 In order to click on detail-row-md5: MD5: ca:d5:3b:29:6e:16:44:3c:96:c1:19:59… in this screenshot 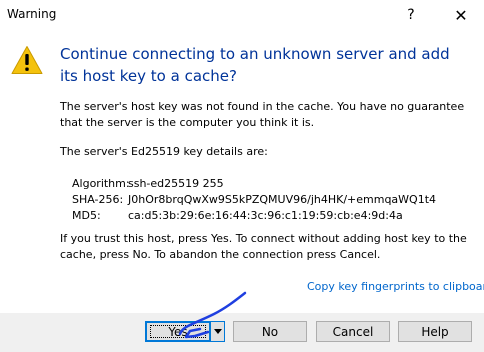, I will do `click(254, 216)`.